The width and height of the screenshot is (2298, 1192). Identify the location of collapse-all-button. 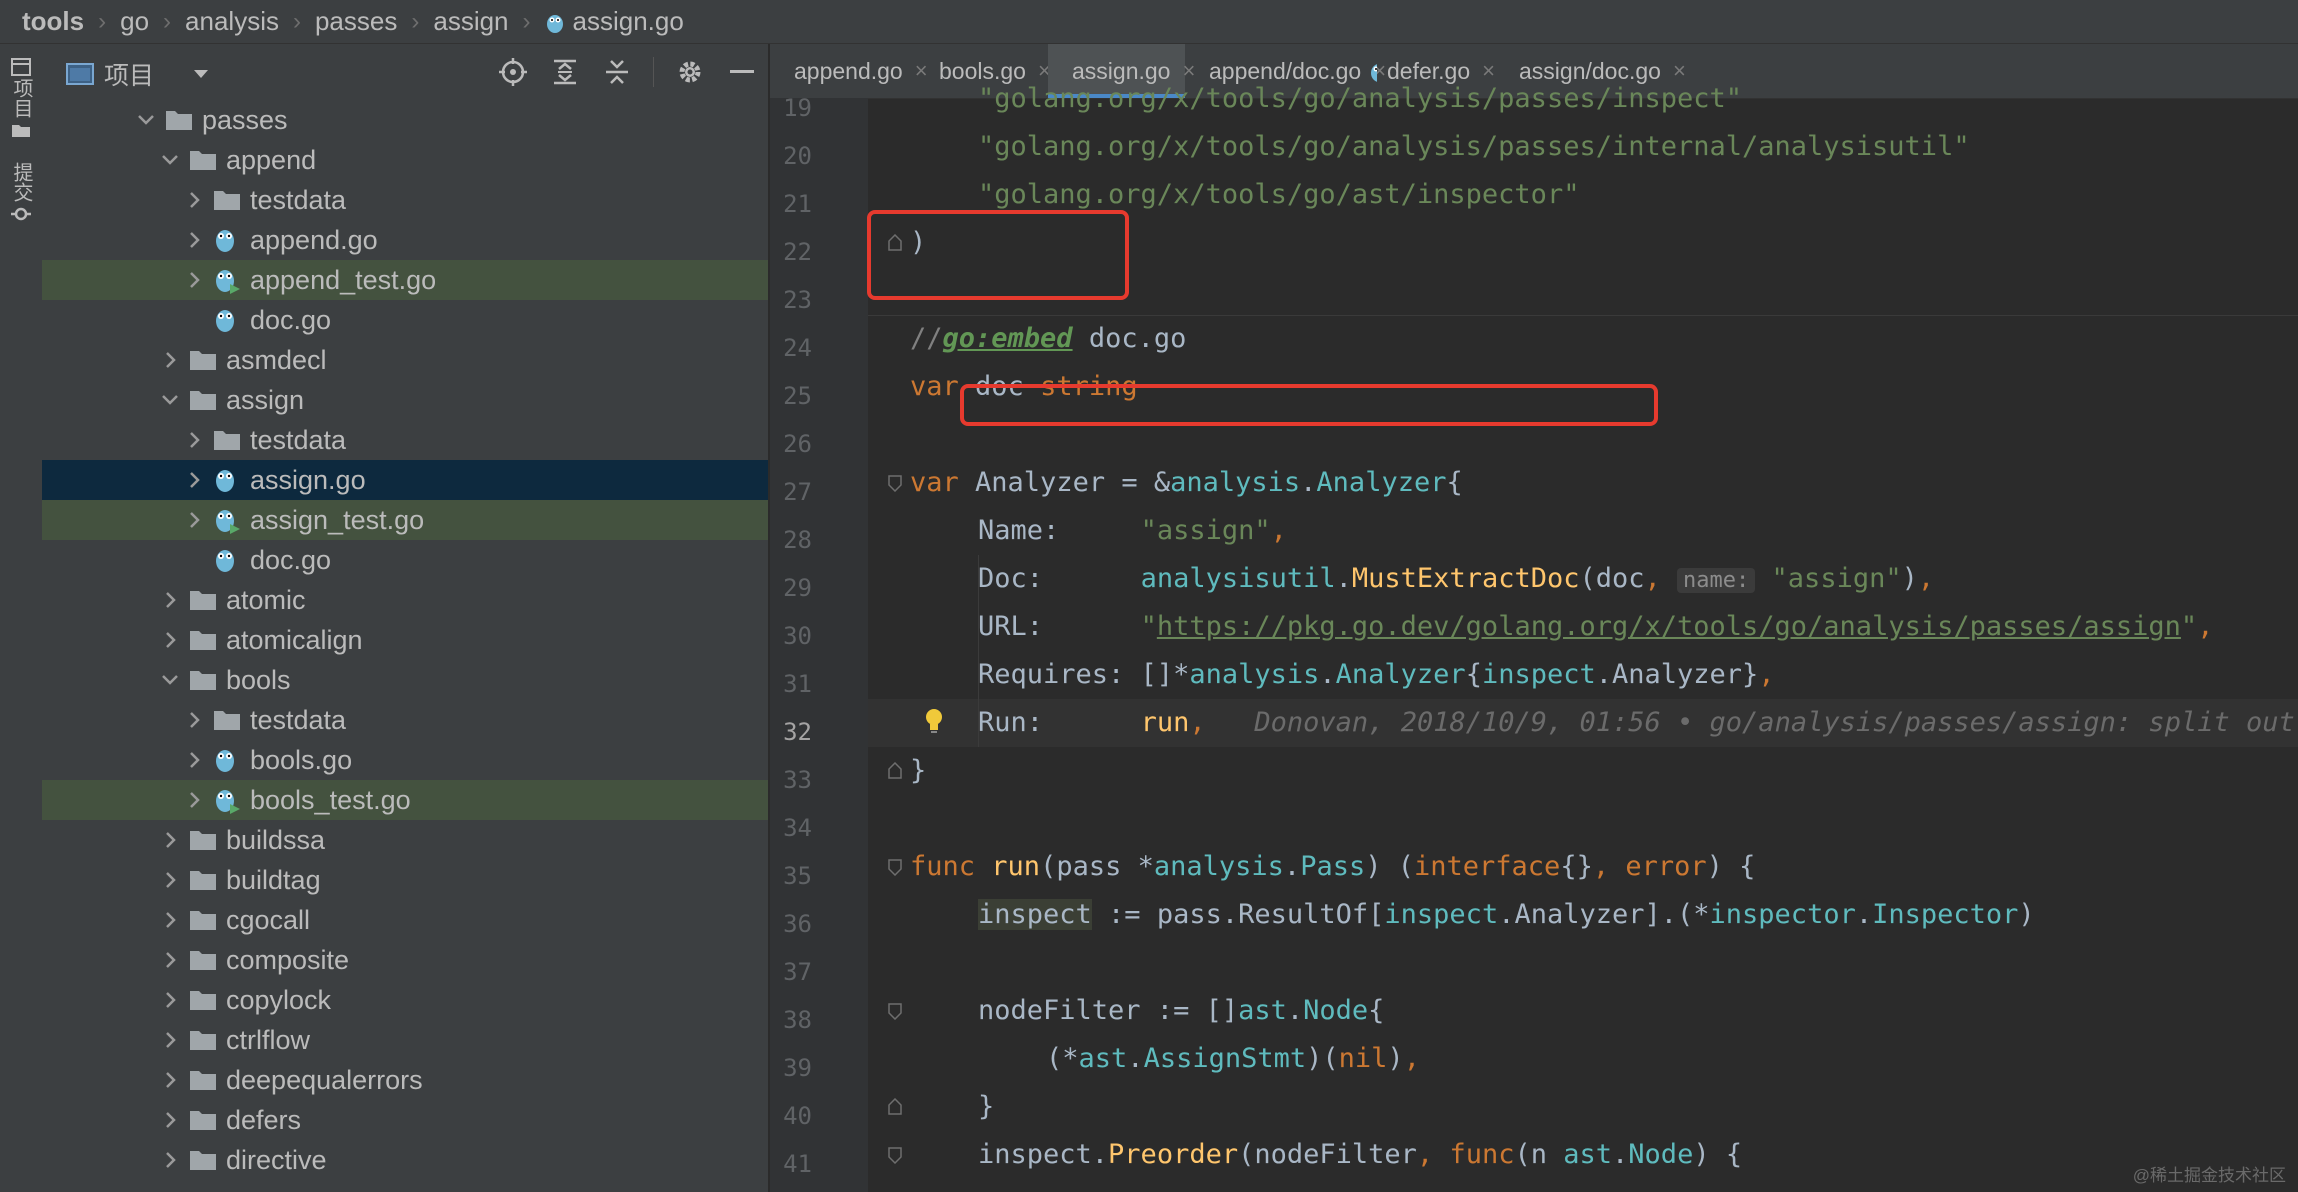
(617, 72).